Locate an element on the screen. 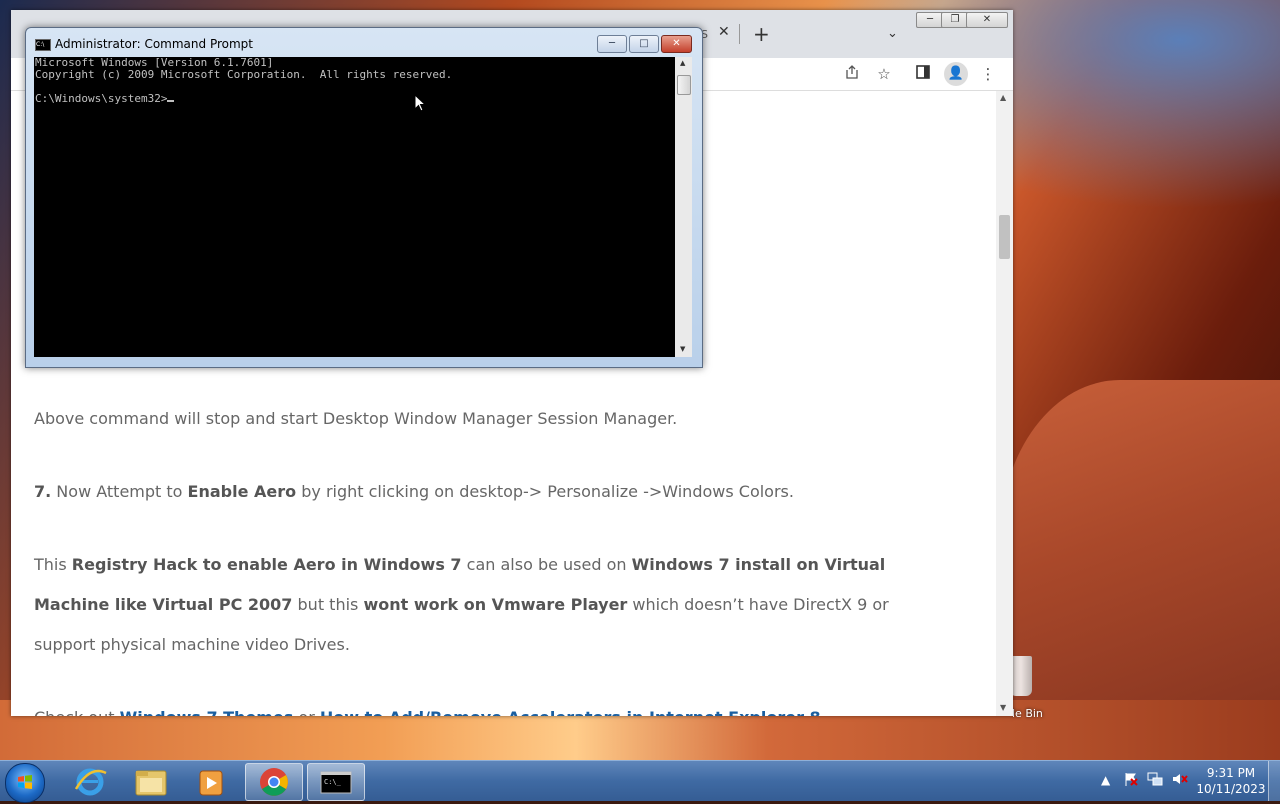 This screenshot has width=1280, height=804. profile-avatar-icon: 👤 is located at coordinates (956, 74).